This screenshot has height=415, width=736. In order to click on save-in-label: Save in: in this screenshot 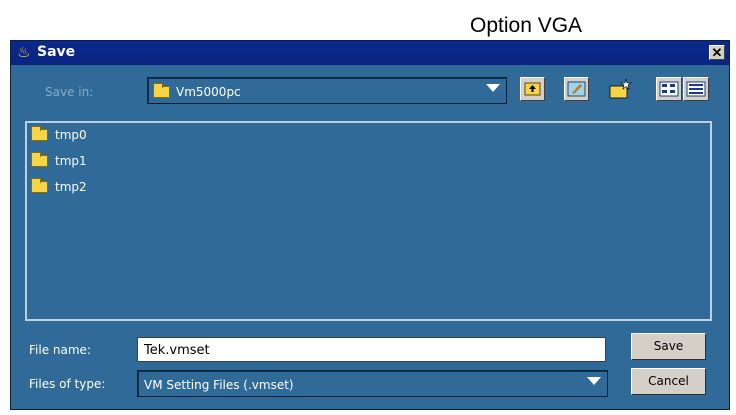, I will do `click(69, 92)`.